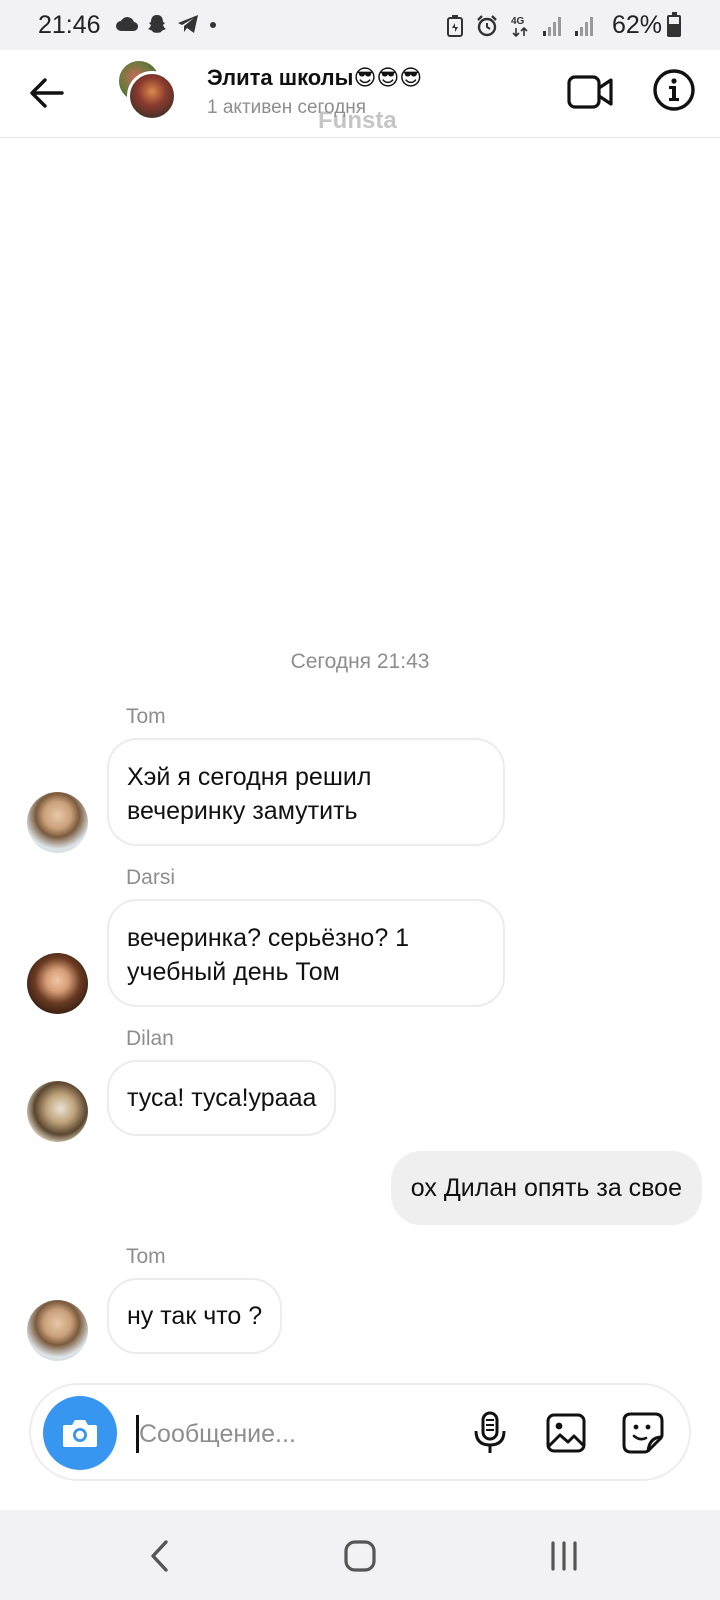 Image resolution: width=720 pixels, height=1600 pixels. I want to click on gallery-button, so click(566, 1433).